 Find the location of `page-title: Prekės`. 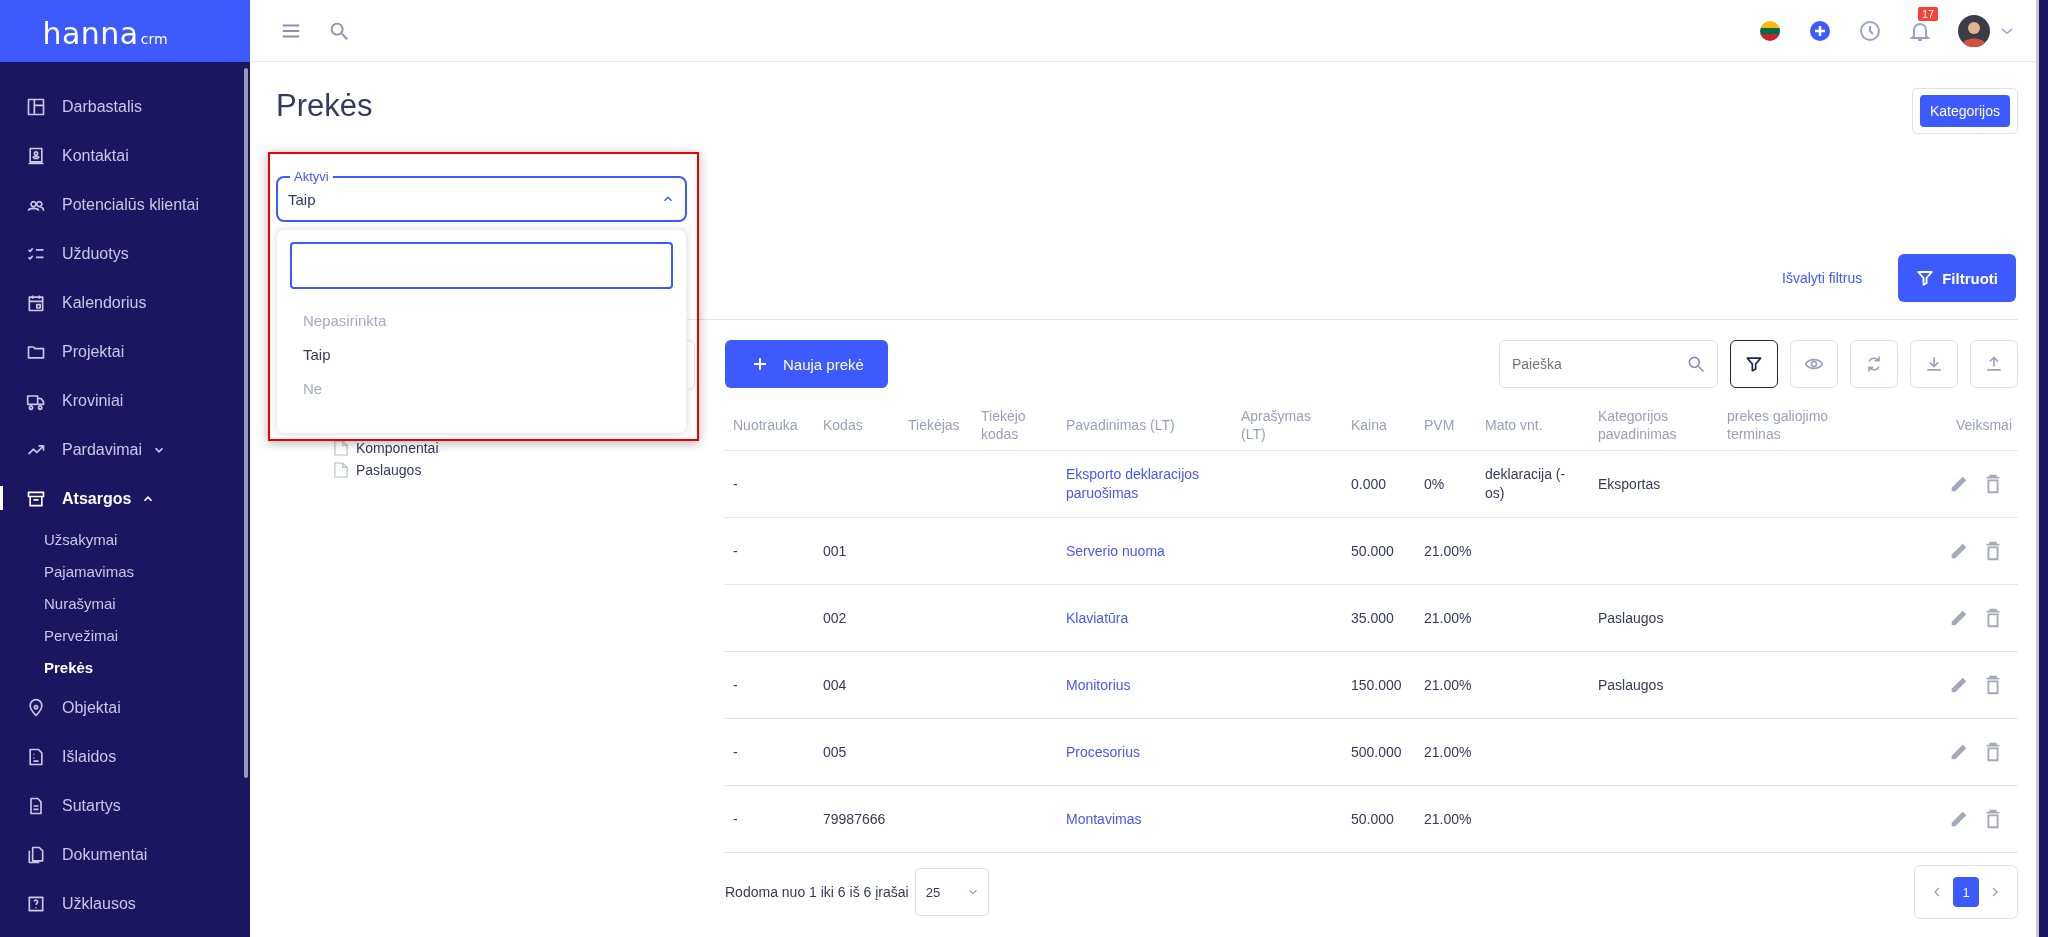

page-title: Prekės is located at coordinates (324, 106).